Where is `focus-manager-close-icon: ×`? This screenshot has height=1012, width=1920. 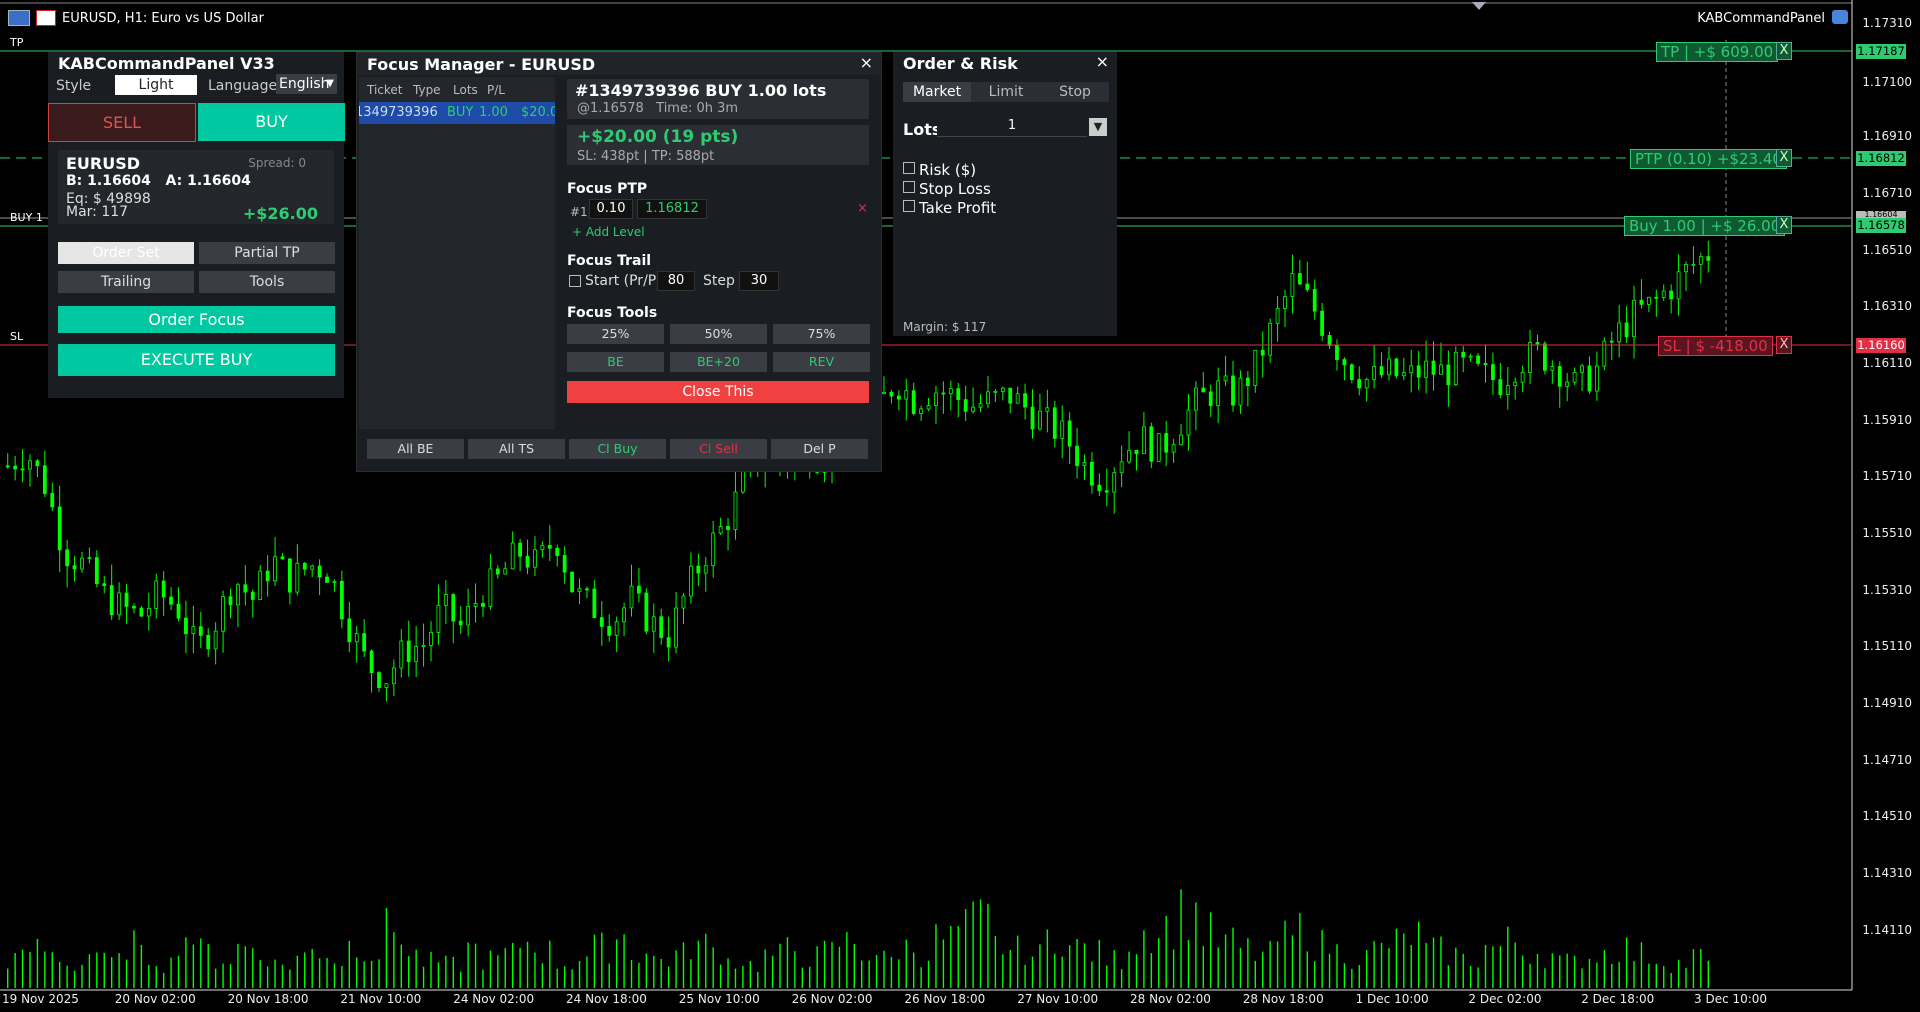 focus-manager-close-icon: × is located at coordinates (866, 62).